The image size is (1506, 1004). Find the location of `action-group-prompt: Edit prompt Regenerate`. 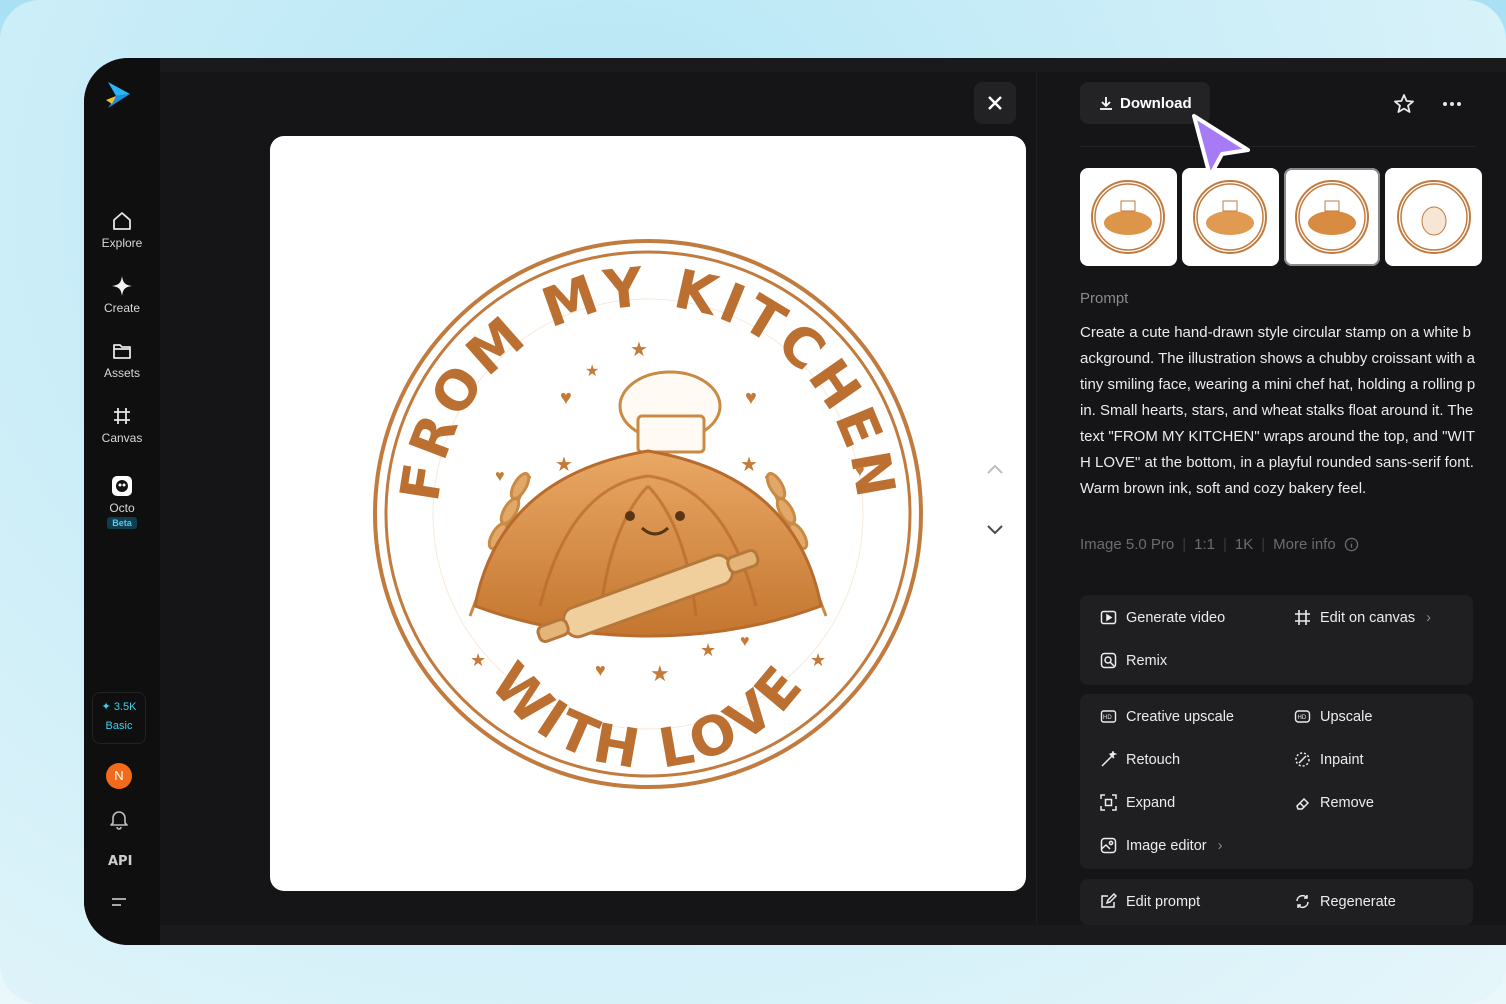

action-group-prompt: Edit prompt Regenerate is located at coordinates (1276, 902).